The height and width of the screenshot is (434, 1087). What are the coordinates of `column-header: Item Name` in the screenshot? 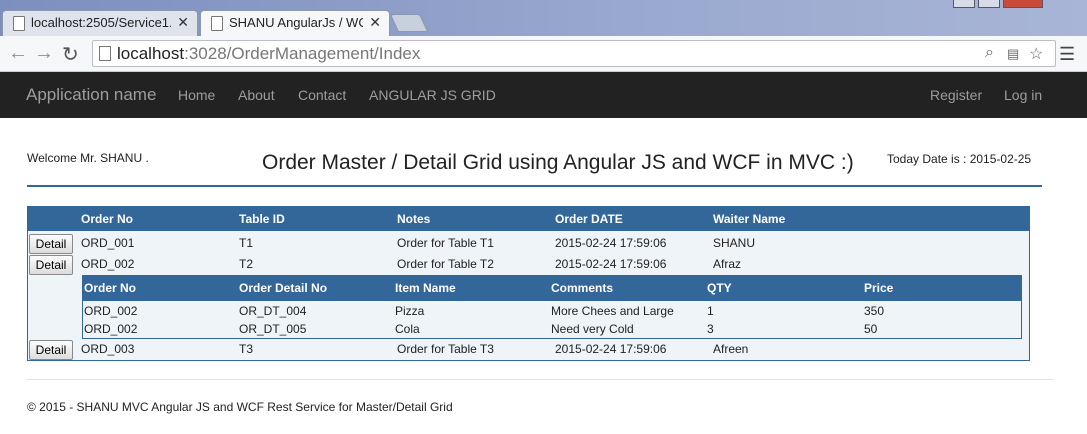 It's located at (425, 288).